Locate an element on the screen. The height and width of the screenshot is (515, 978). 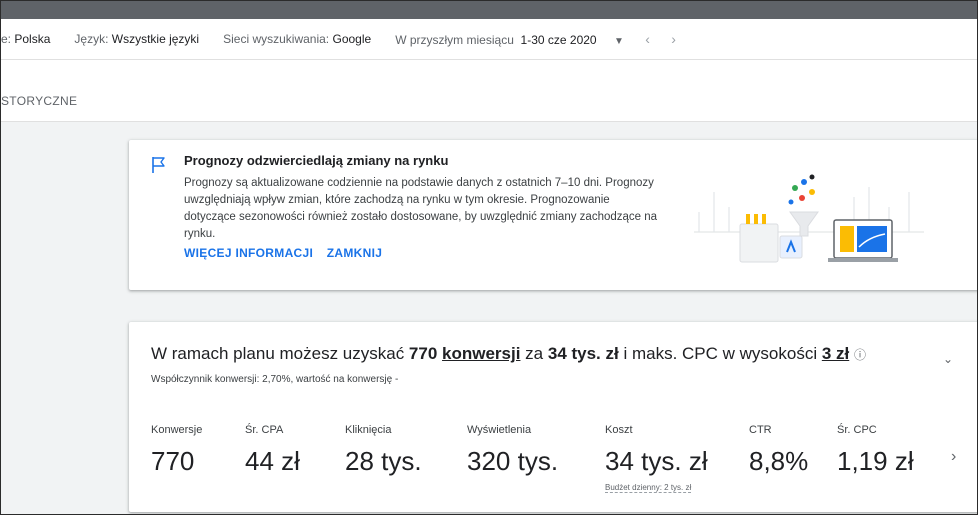
period-filter: W przyszłym miesiącu 1-30 cze 2020 ▼ ‹ › is located at coordinates (535, 39).